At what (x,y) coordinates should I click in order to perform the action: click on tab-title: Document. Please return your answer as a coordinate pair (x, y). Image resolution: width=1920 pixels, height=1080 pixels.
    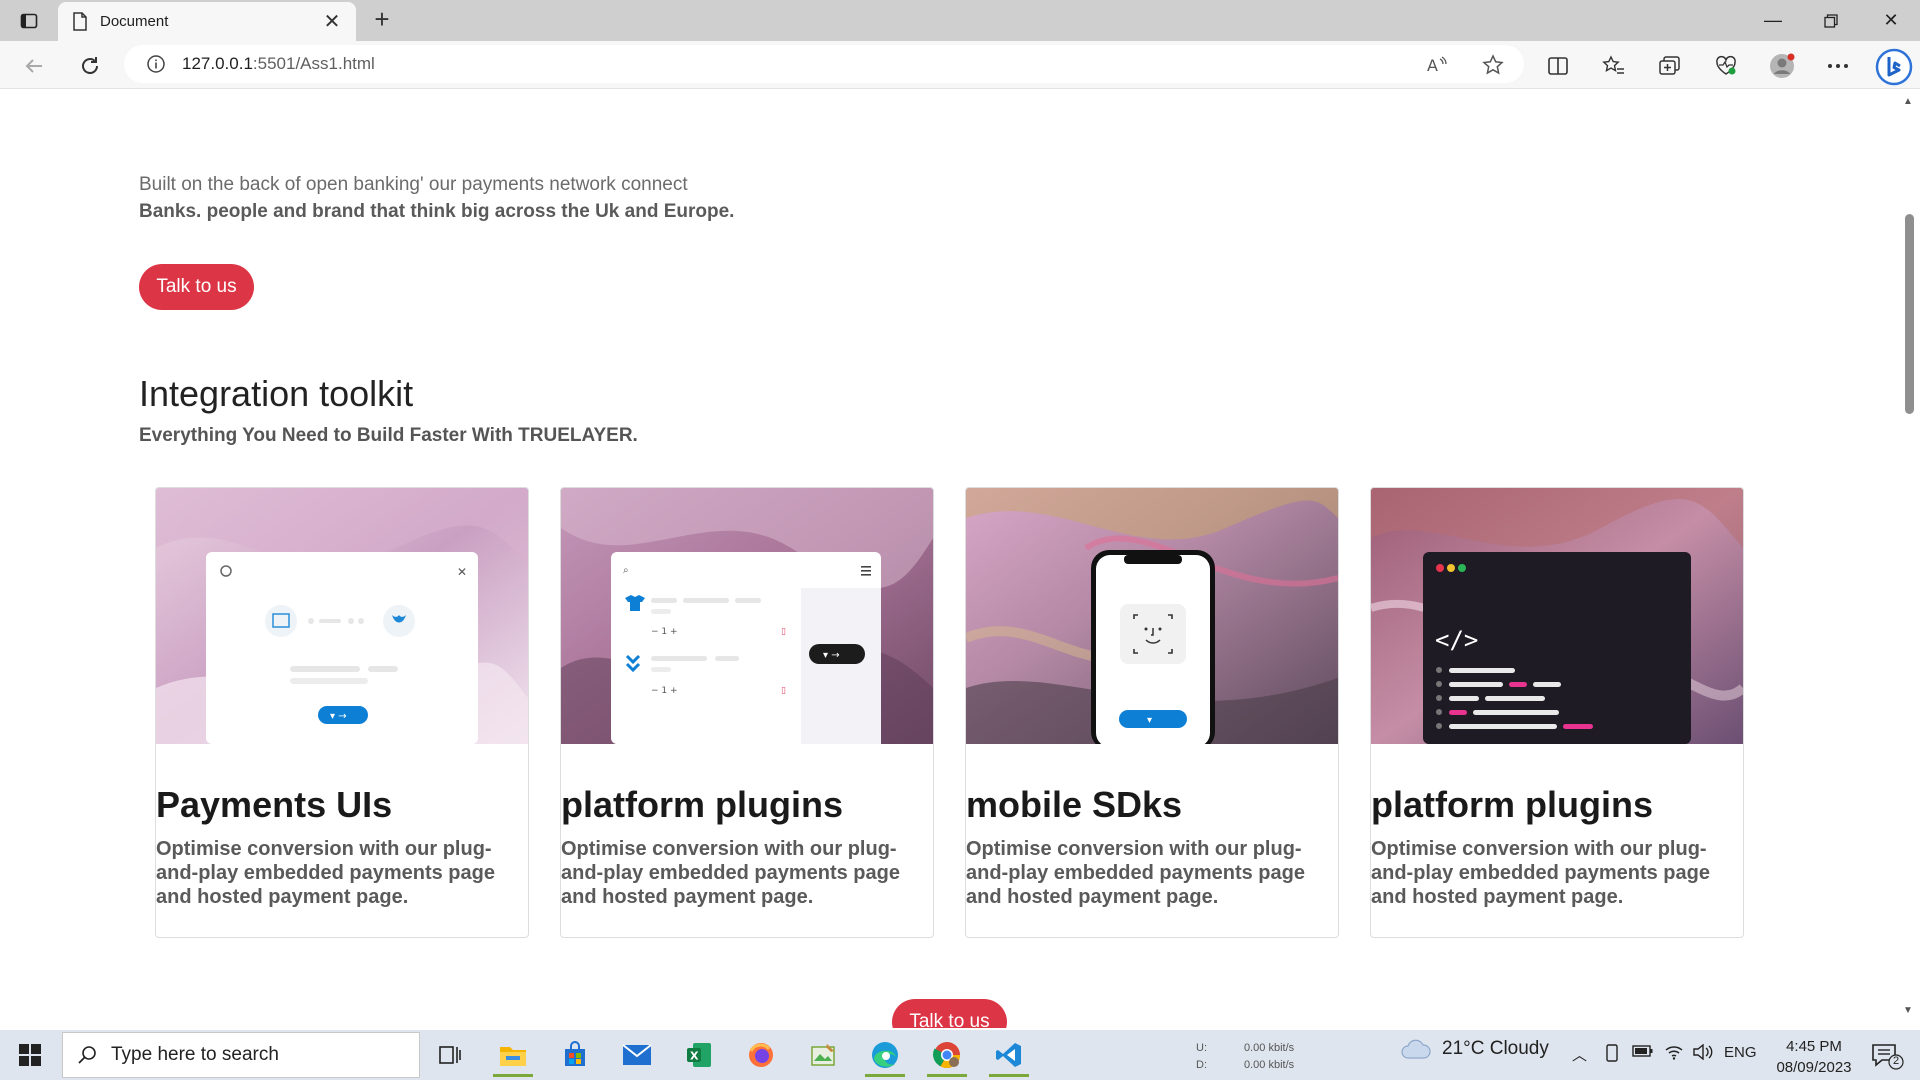
    Looking at the image, I should click on (134, 21).